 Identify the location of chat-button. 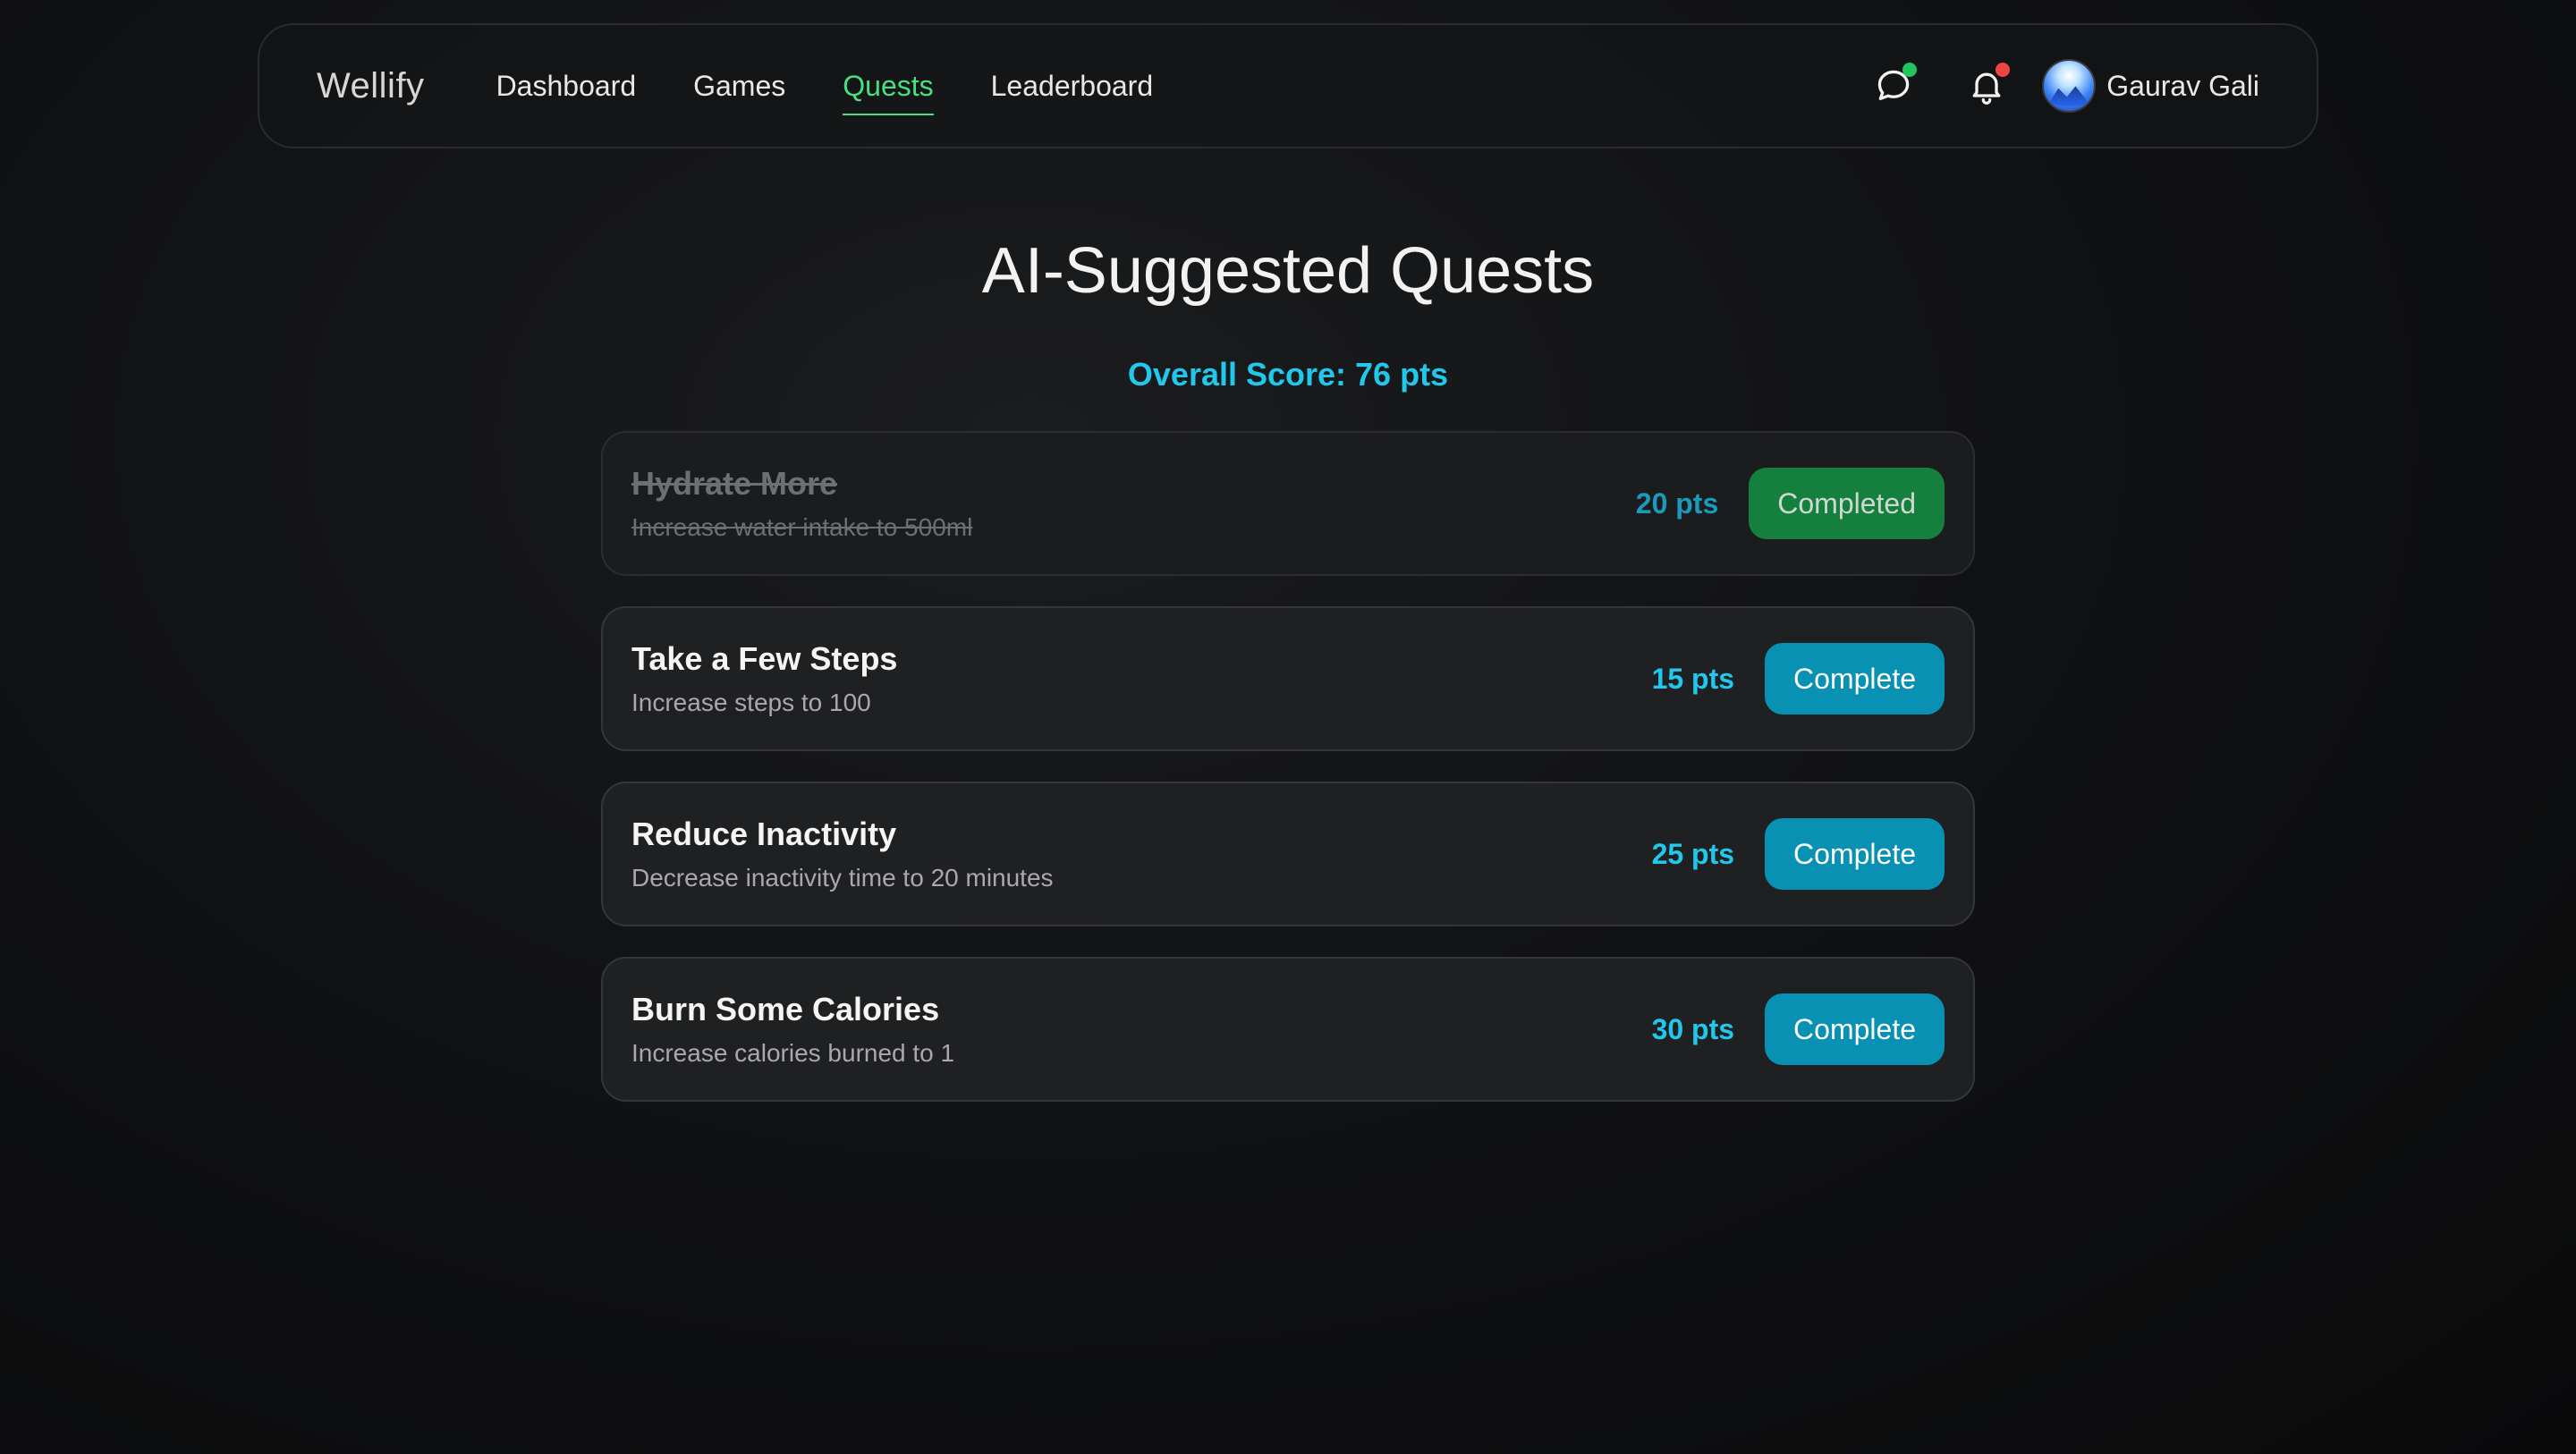
(1893, 86).